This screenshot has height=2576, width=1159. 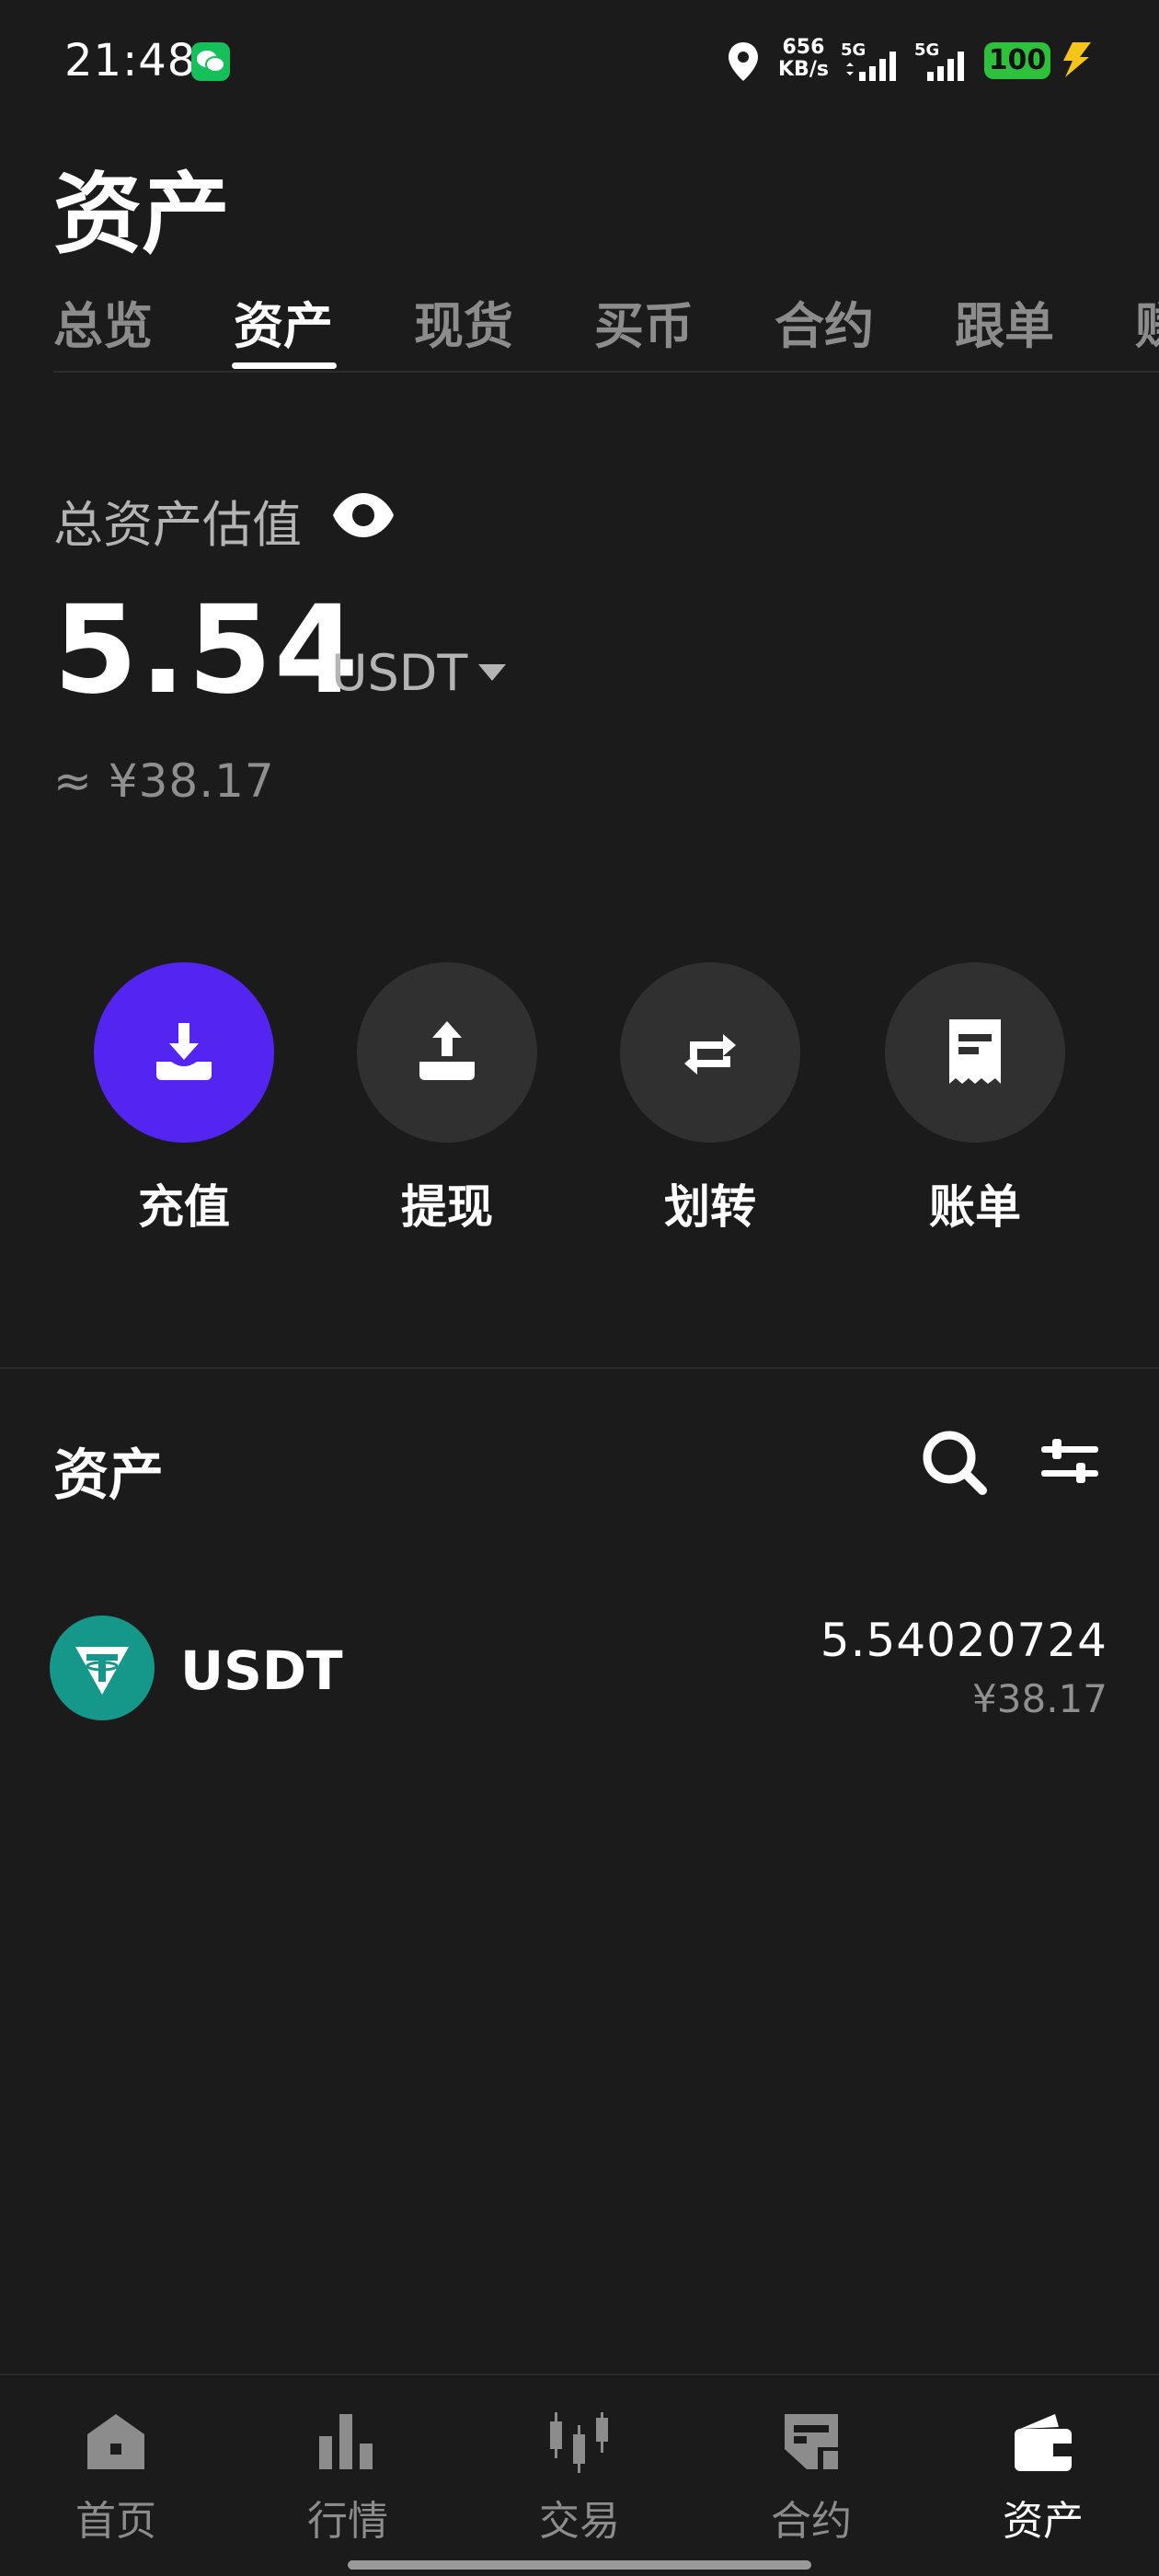 I want to click on charging-icon, so click(x=1077, y=59).